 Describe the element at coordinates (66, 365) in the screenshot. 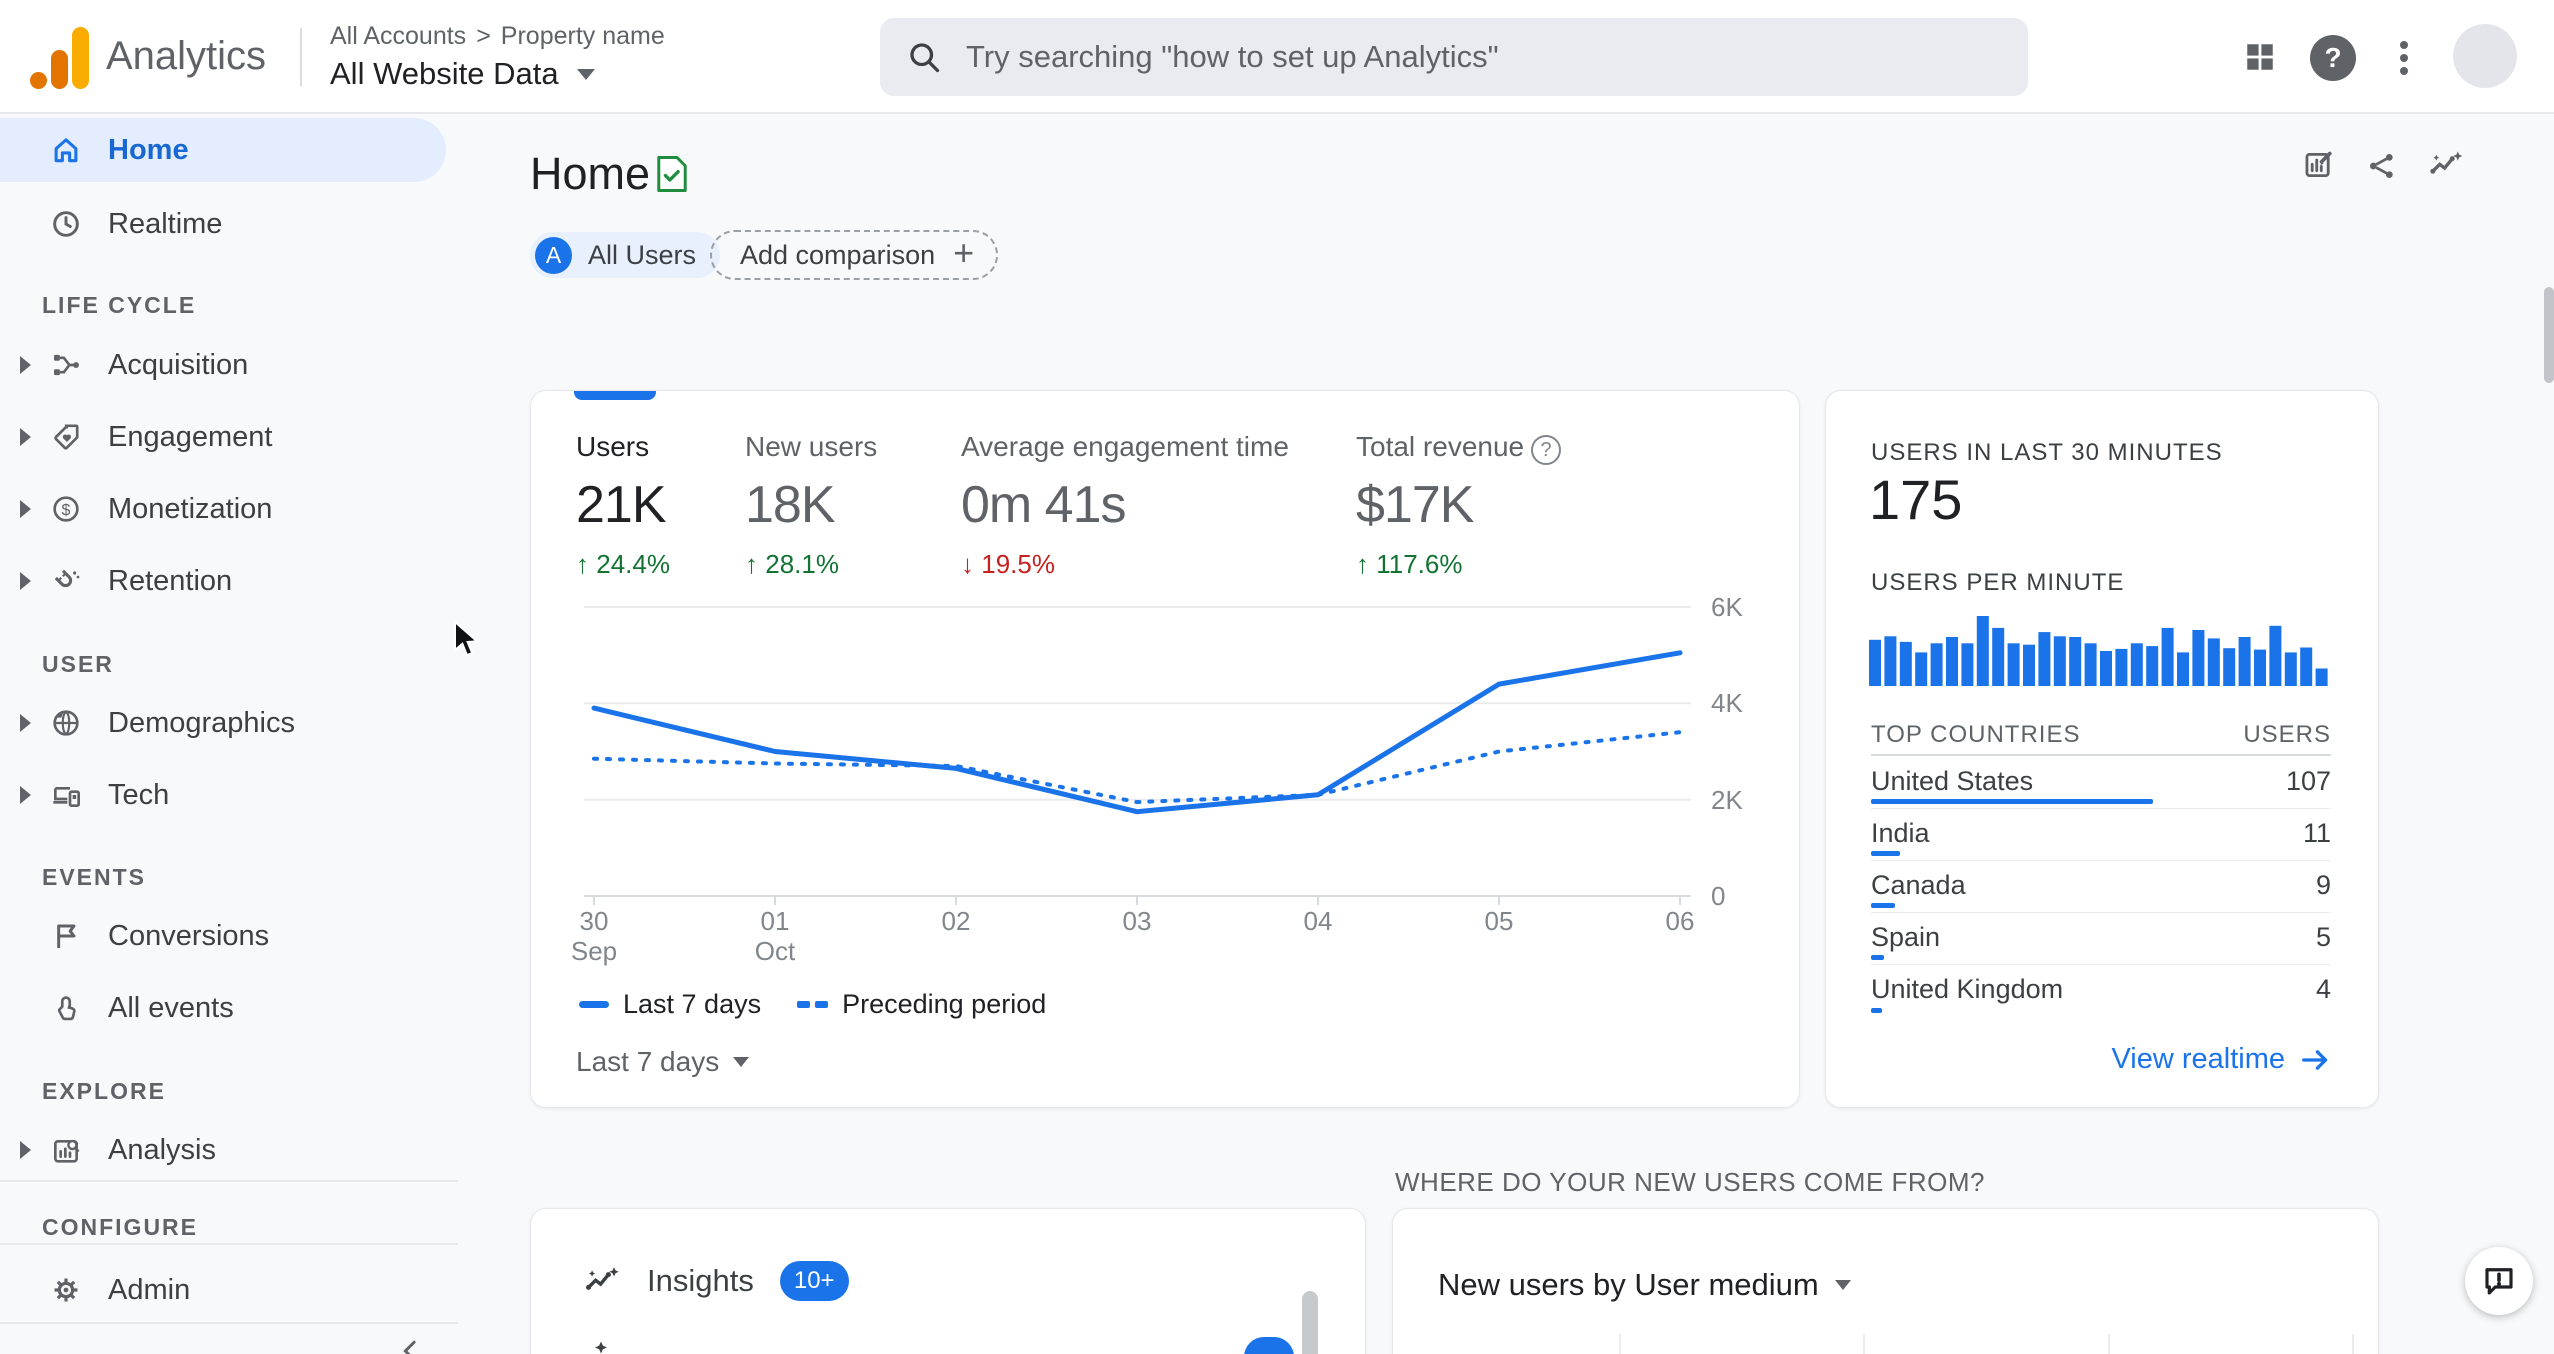

I see `acquisition-icon` at that location.